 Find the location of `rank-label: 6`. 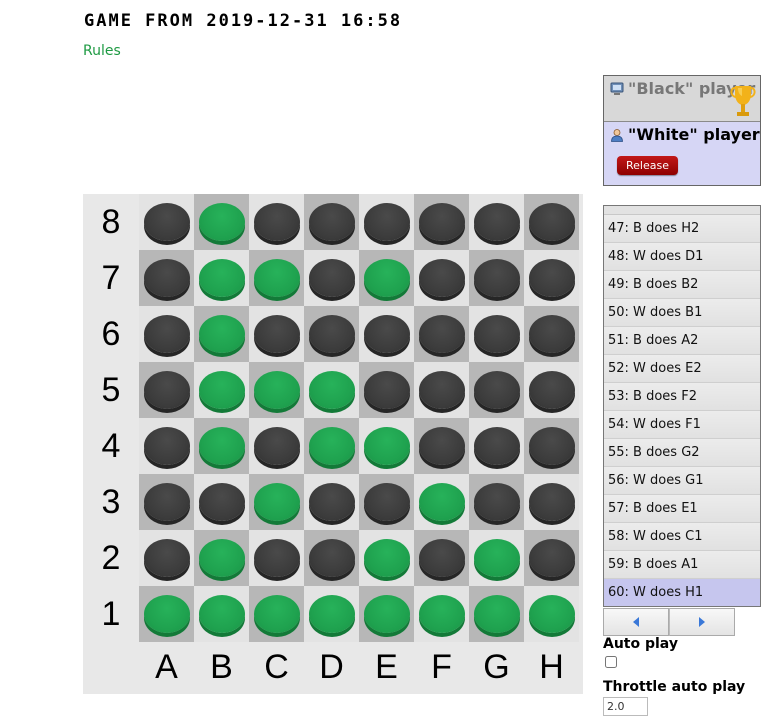

rank-label: 6 is located at coordinates (111, 333).